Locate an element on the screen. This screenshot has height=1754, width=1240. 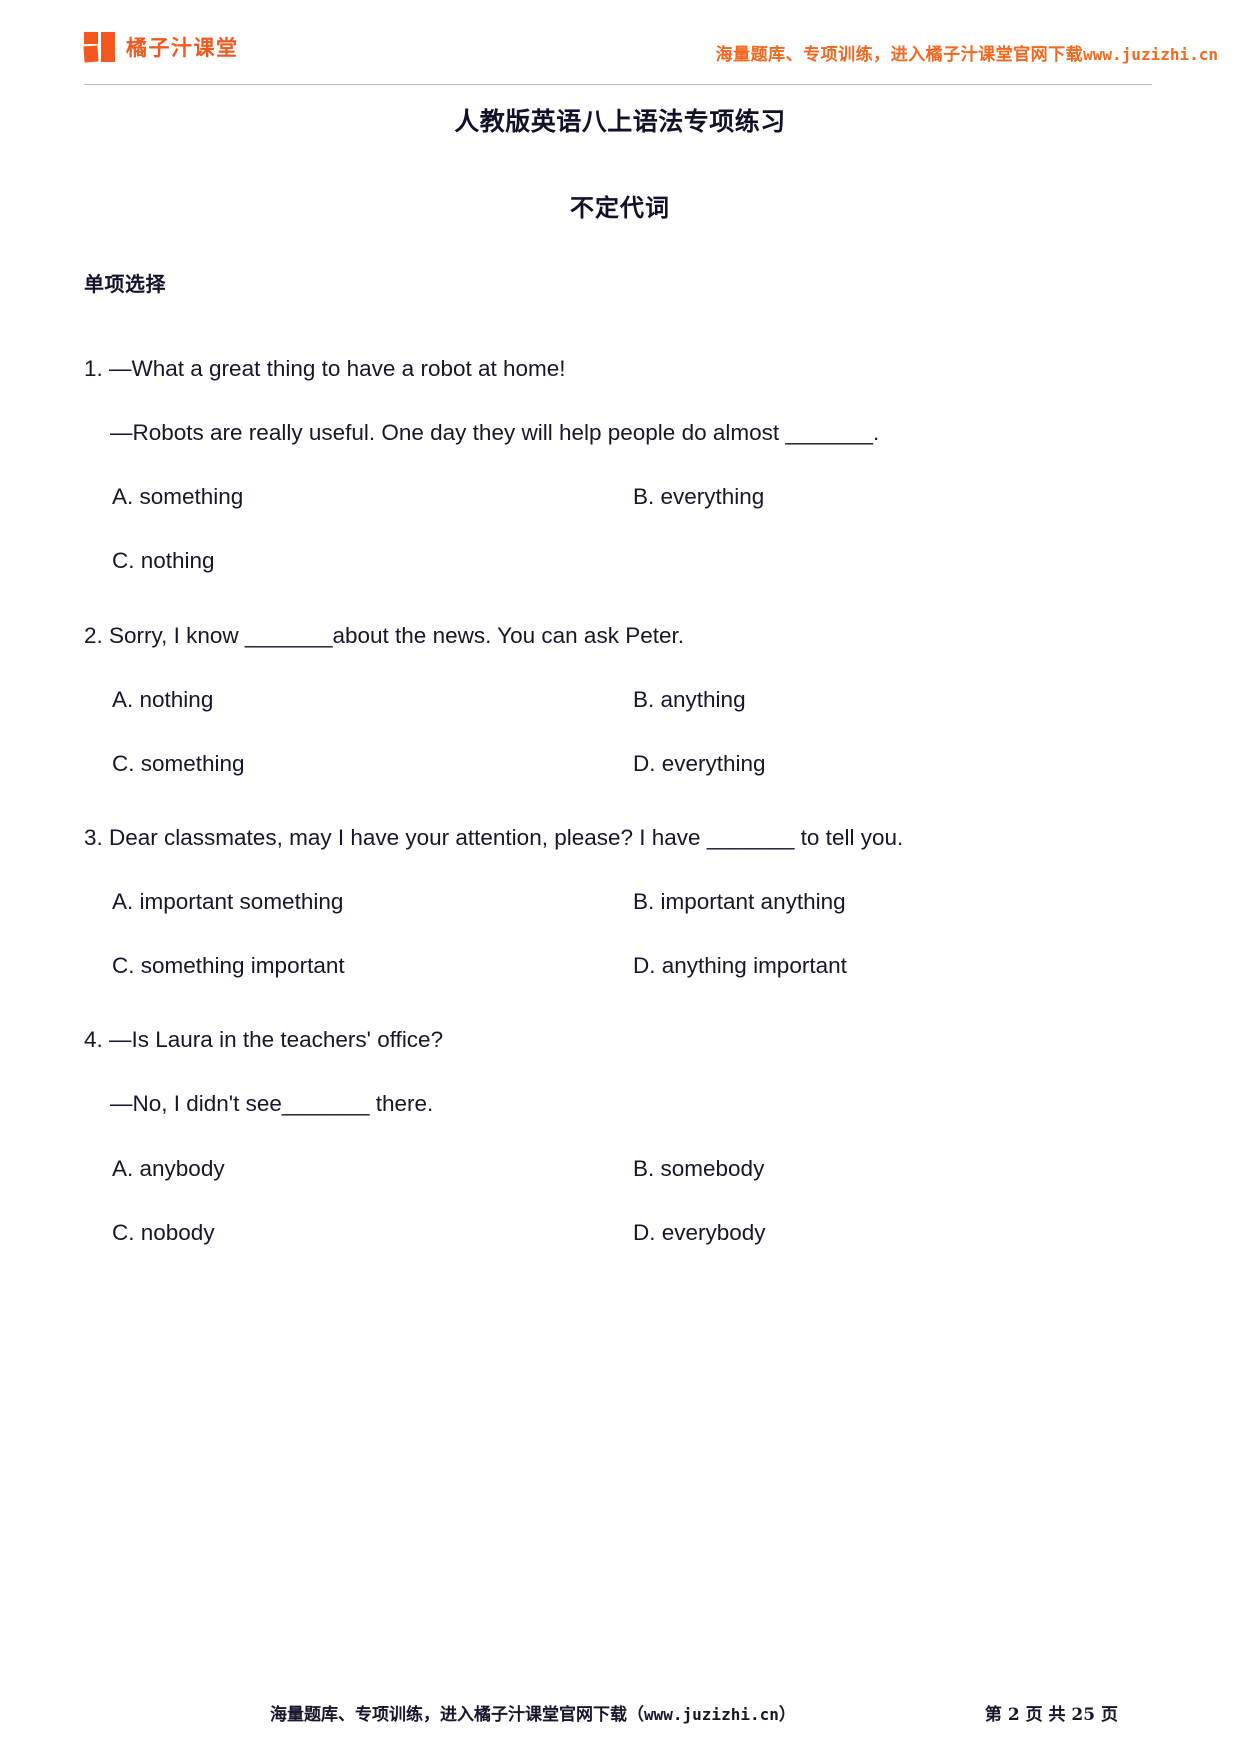
option-a: A. important something is located at coordinates (372, 902).